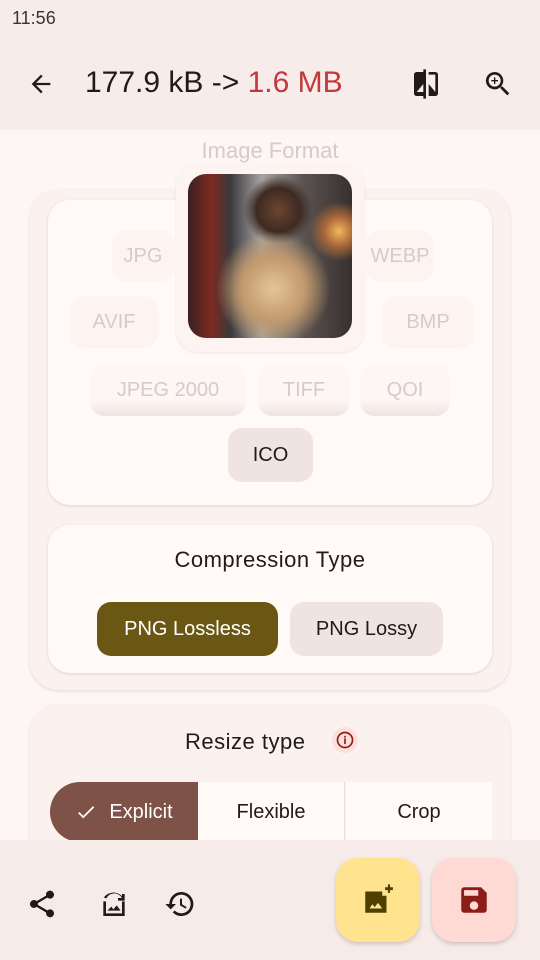 The image size is (540, 960). What do you see at coordinates (345, 740) in the screenshot?
I see `info-icon` at bounding box center [345, 740].